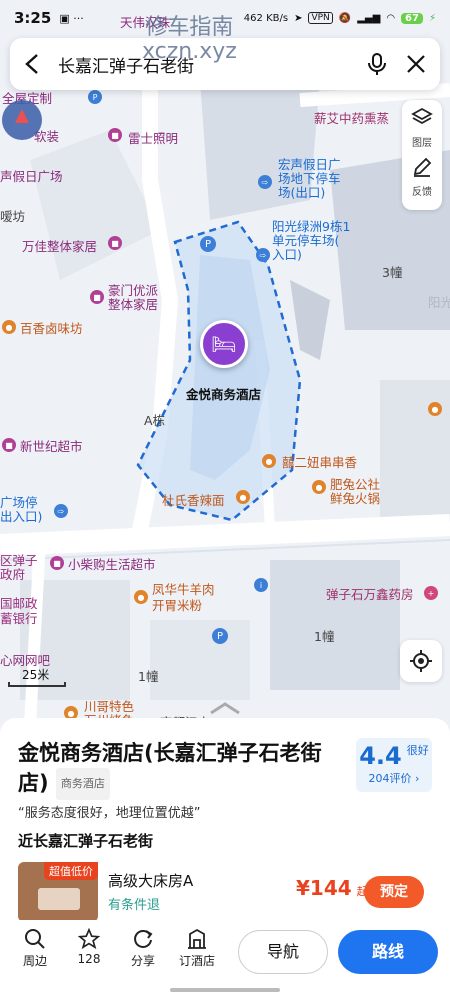 This screenshot has height=1000, width=450. Describe the element at coordinates (223, 393) in the screenshot. I see `hotel-marker-label: 金悦商务酒店` at that location.